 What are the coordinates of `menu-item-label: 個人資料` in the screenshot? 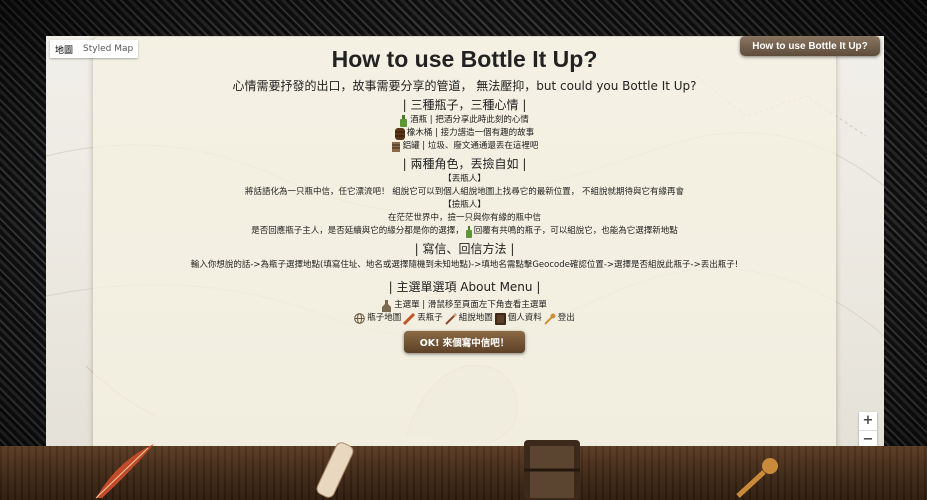 It's located at (524, 318).